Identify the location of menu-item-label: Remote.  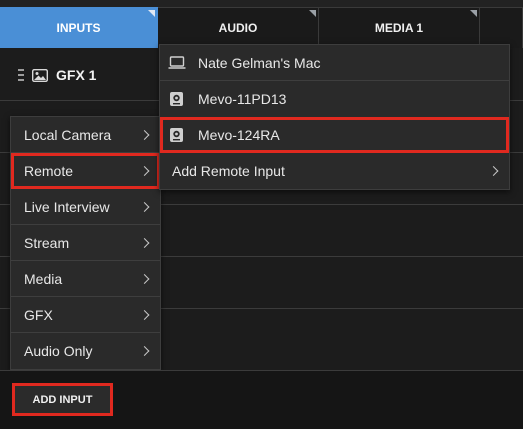
(49, 171).